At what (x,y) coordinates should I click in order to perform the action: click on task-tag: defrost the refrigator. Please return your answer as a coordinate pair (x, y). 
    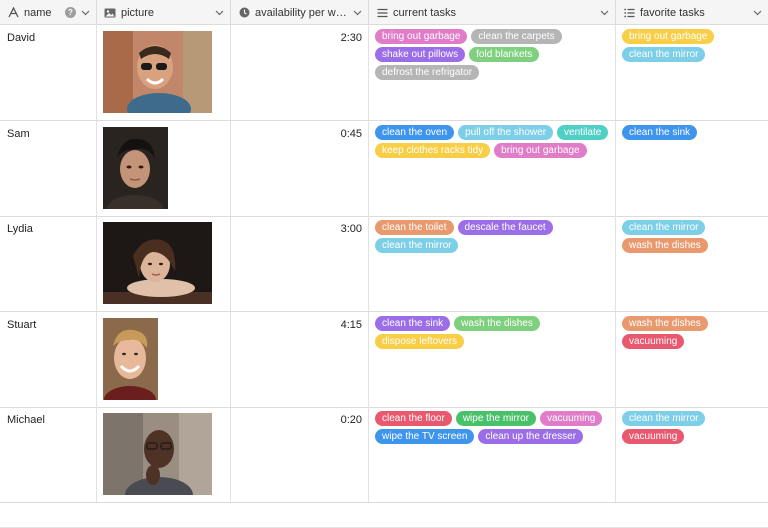
    Looking at the image, I should click on (427, 72).